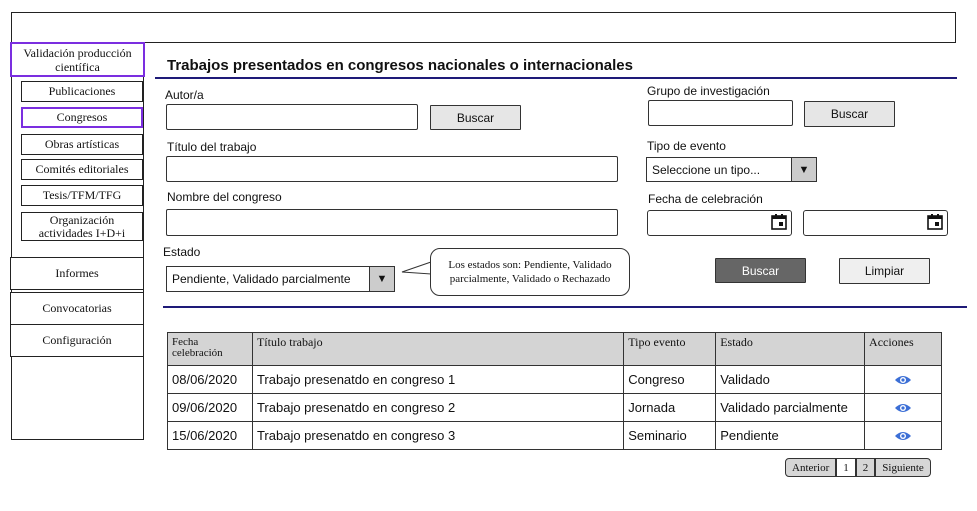  Describe the element at coordinates (790, 407) in the screenshot. I see `cell-estado: Validado parcialmente` at that location.